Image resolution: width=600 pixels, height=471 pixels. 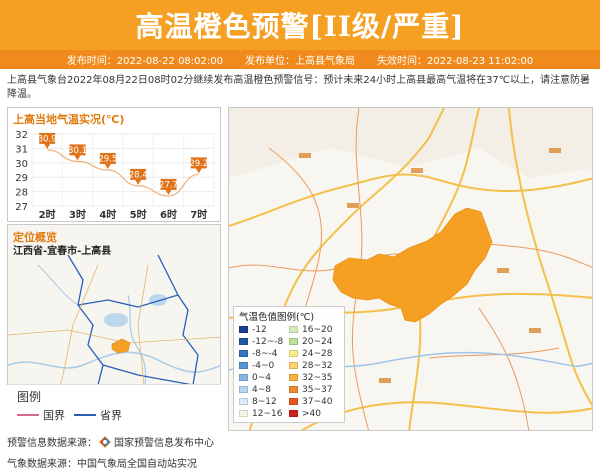 What do you see at coordinates (52, 443) in the screenshot?
I see `warning-source-label: 预警信息数据来源：` at bounding box center [52, 443].